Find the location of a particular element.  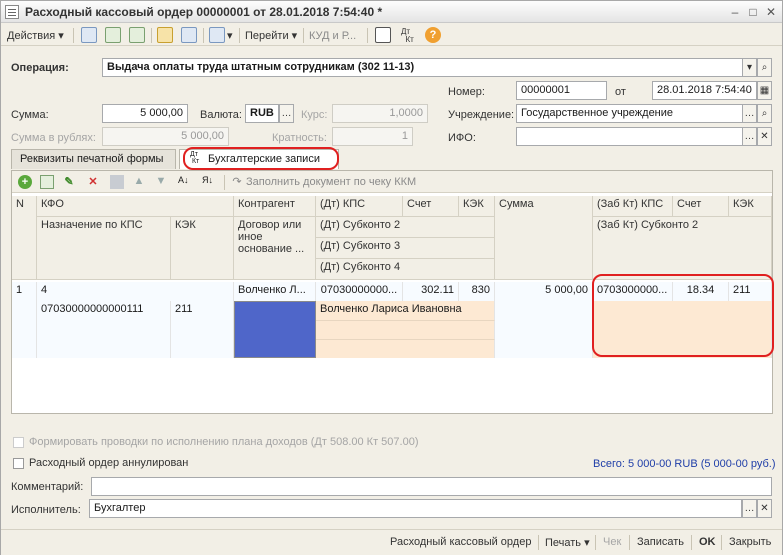

executor-field: Бухгалтер is located at coordinates (415, 508).